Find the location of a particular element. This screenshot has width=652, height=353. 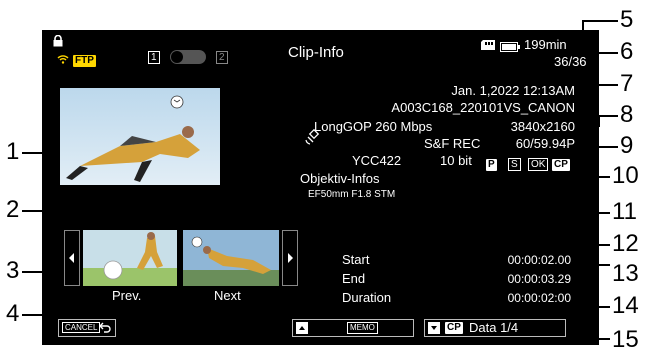

duration-timecode: 00:00:02:00 is located at coordinates (539, 298).